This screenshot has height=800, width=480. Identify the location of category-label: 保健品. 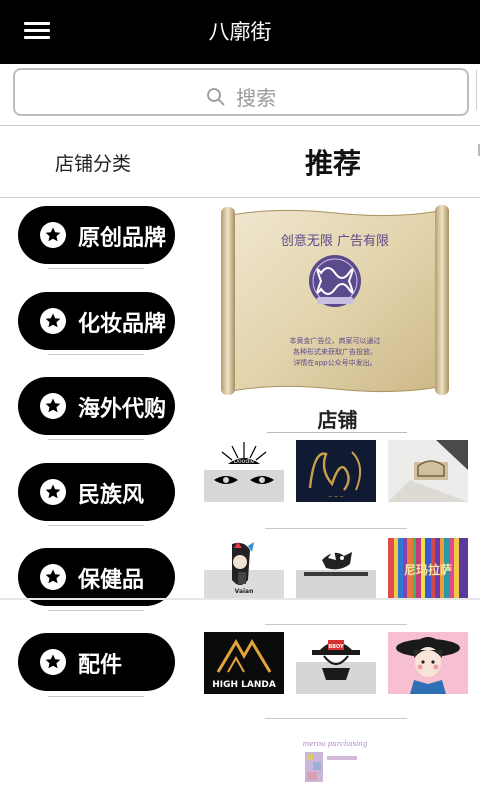
(111, 580).